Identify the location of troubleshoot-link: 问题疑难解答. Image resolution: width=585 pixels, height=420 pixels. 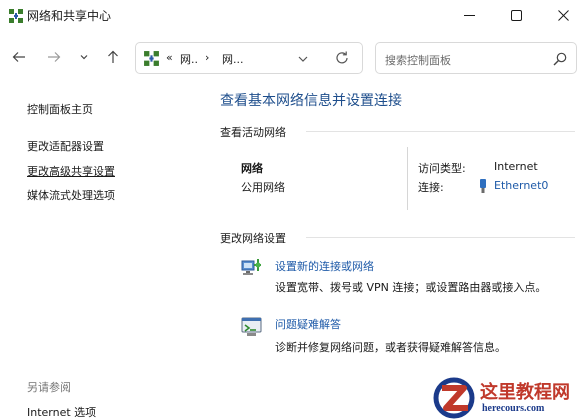
(308, 324).